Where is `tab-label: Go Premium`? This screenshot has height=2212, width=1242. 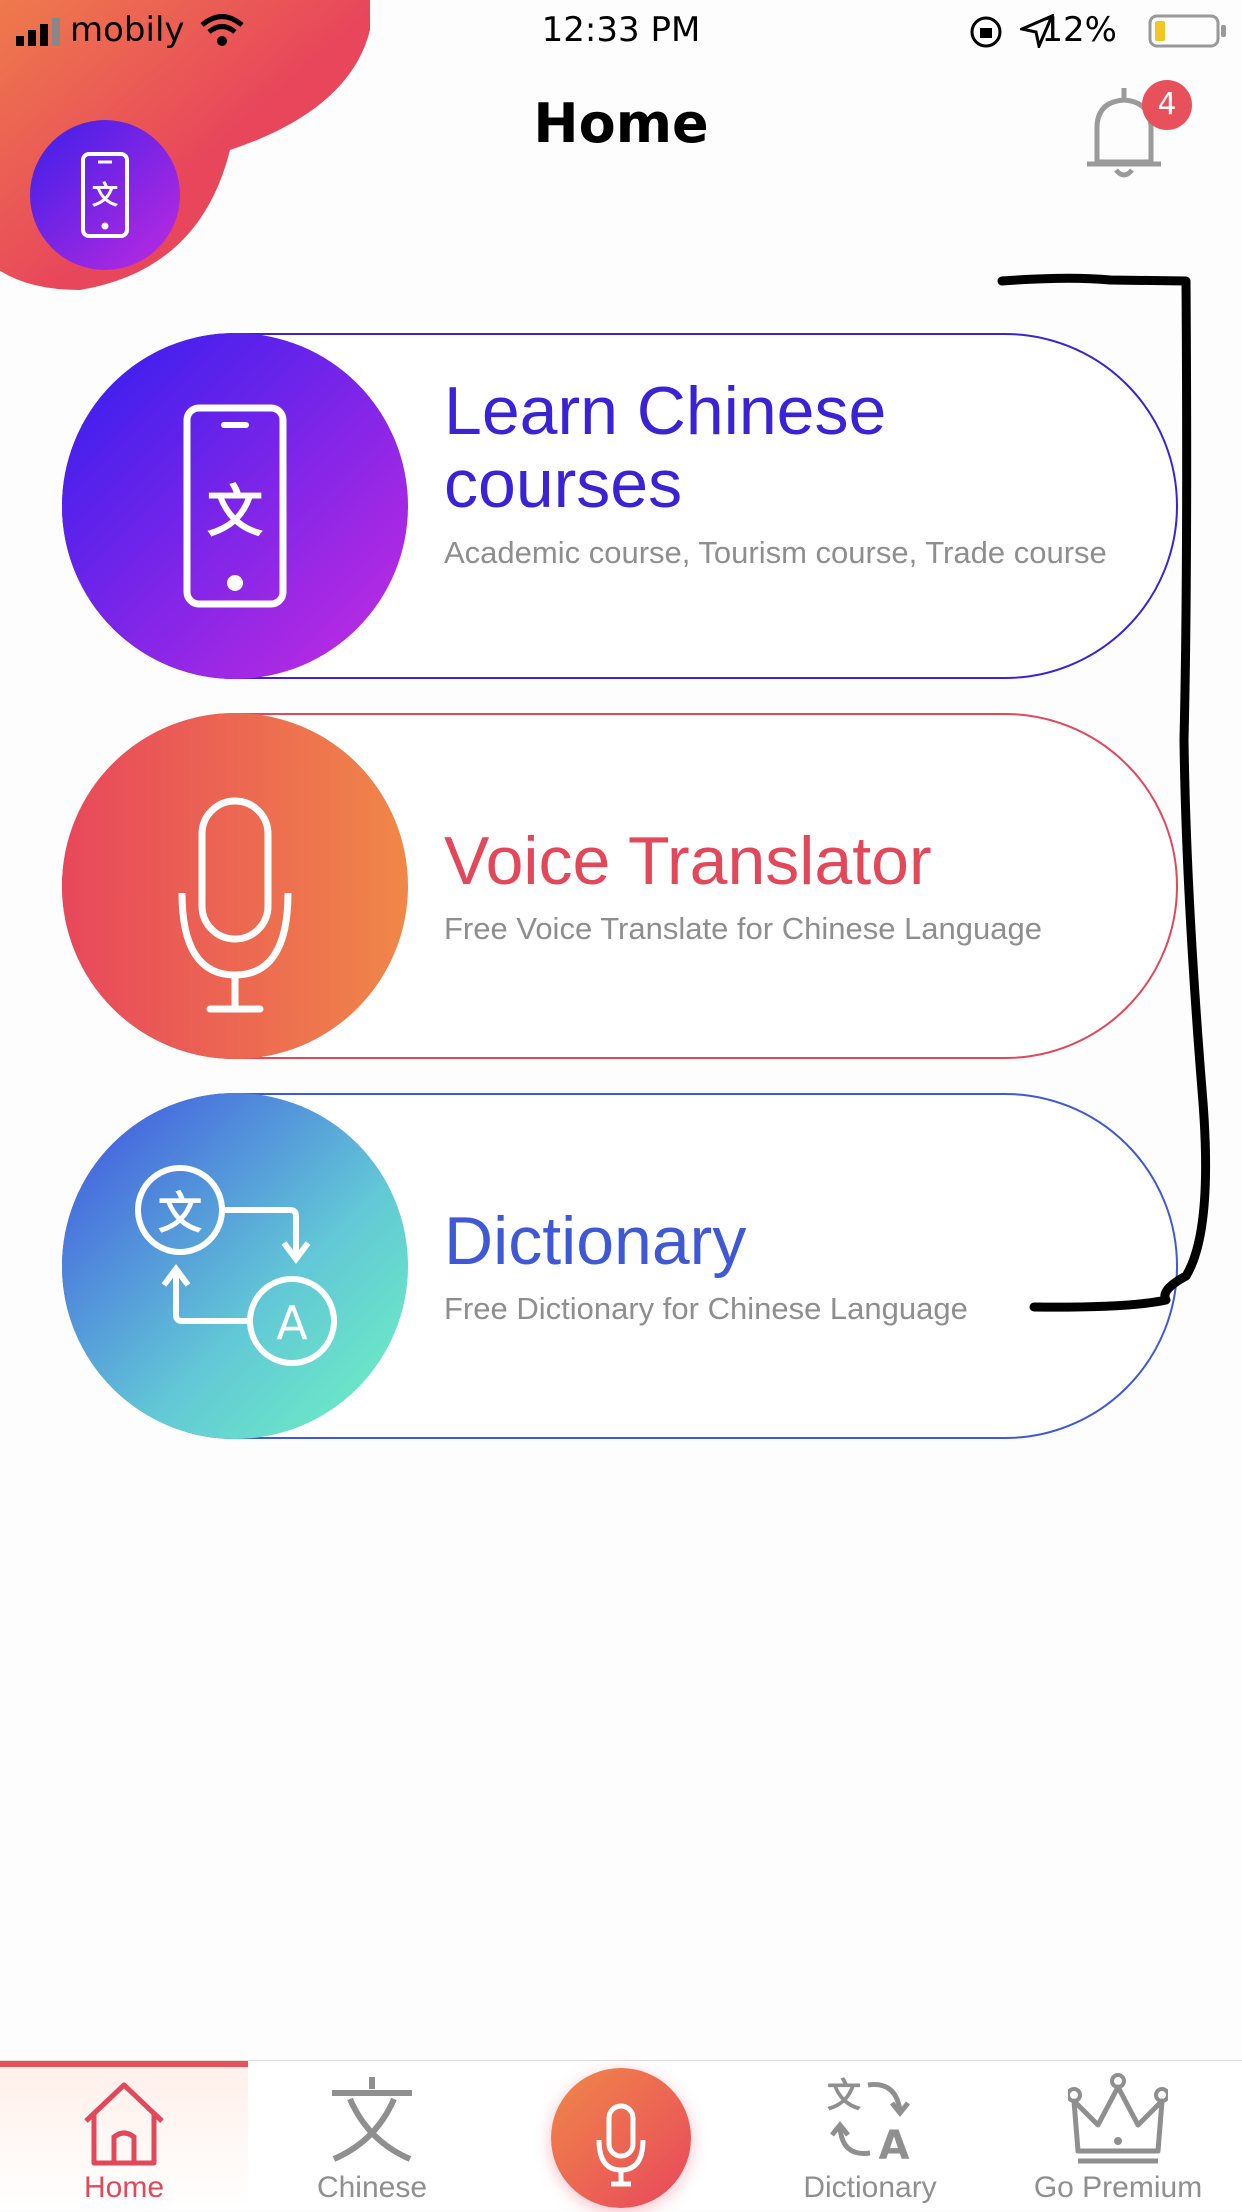 tab-label: Go Premium is located at coordinates (1118, 2187).